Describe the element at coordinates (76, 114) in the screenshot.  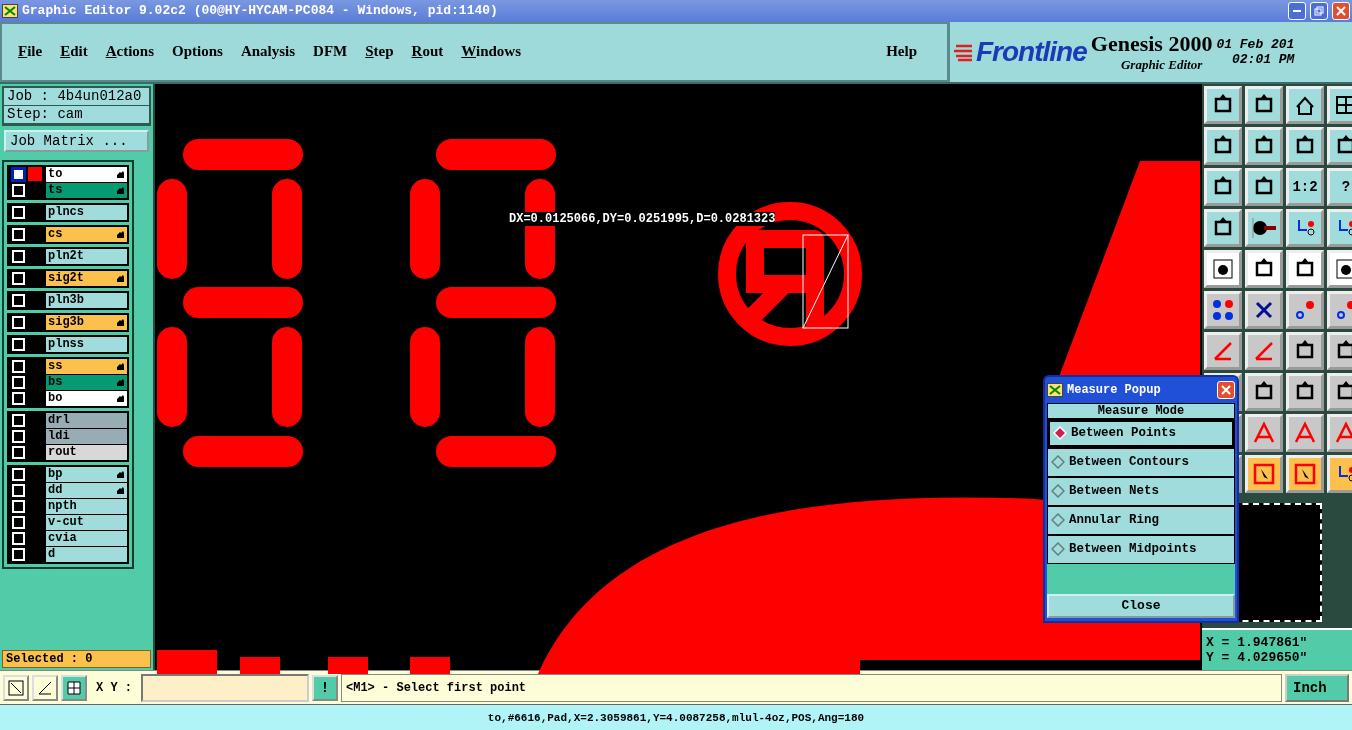
I see `step-name: Step: cam` at that location.